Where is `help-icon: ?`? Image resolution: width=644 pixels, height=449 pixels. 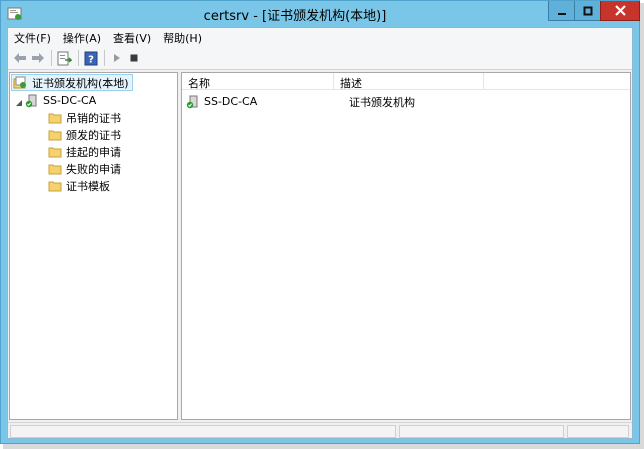
help-icon: ? is located at coordinates (91, 58).